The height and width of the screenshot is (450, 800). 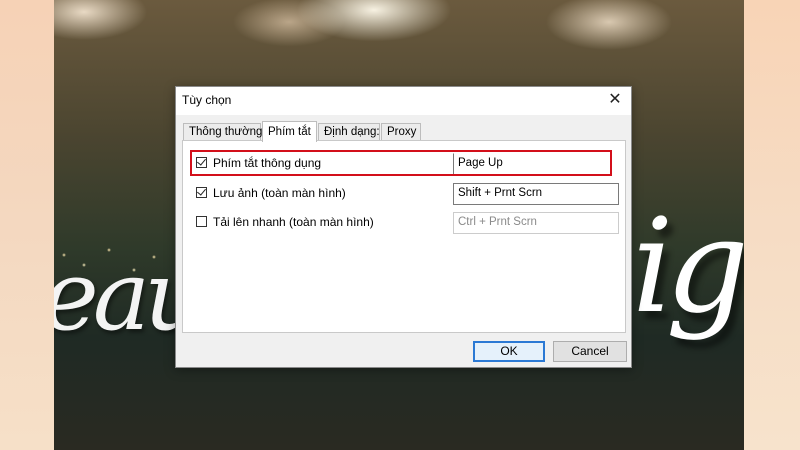 What do you see at coordinates (27, 225) in the screenshot?
I see `background-left-panel` at bounding box center [27, 225].